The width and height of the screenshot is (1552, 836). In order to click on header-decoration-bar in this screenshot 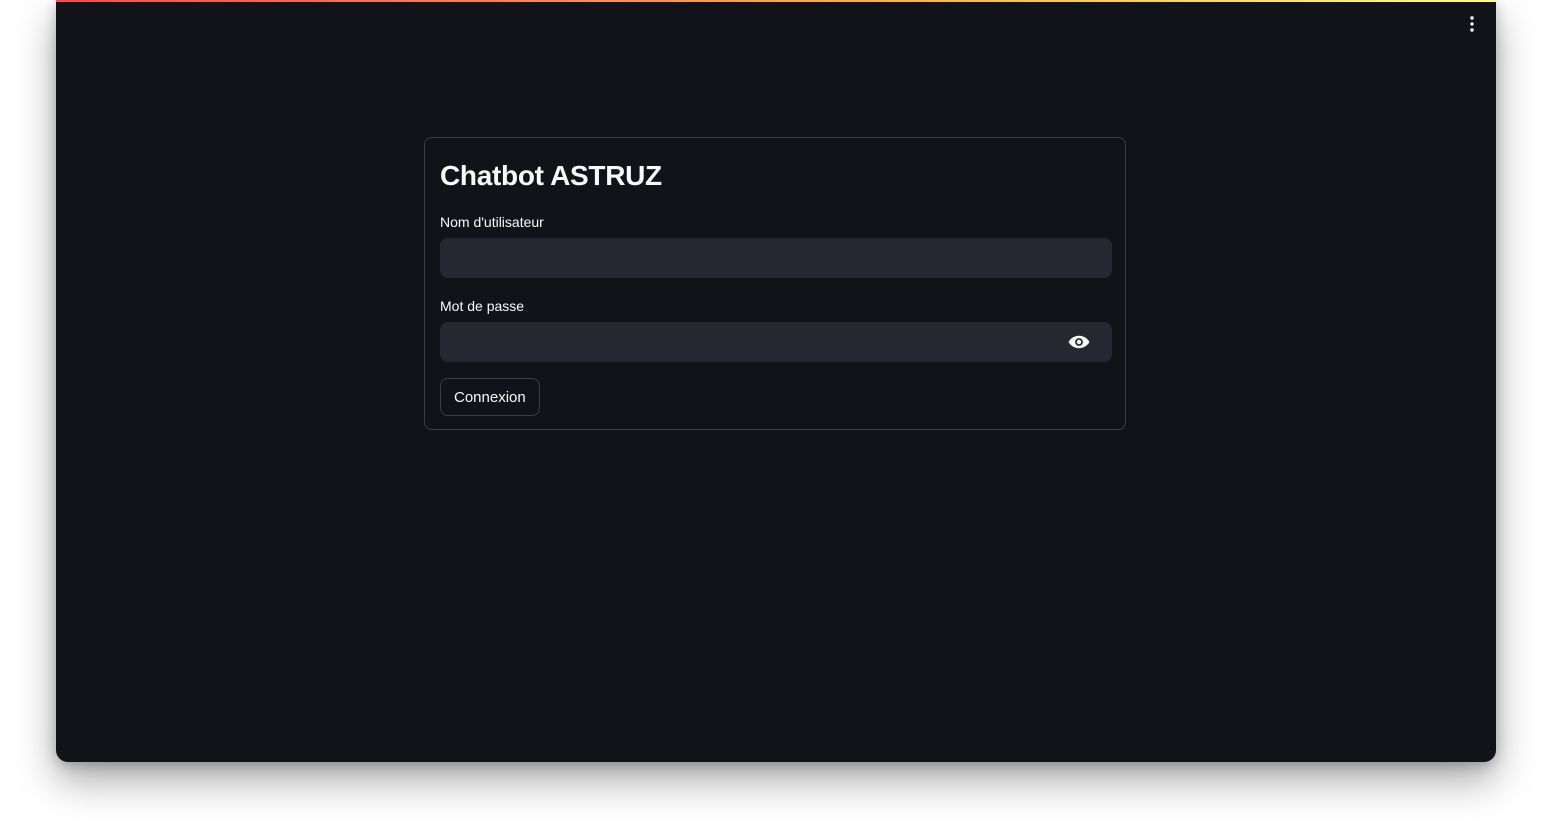, I will do `click(776, 1)`.